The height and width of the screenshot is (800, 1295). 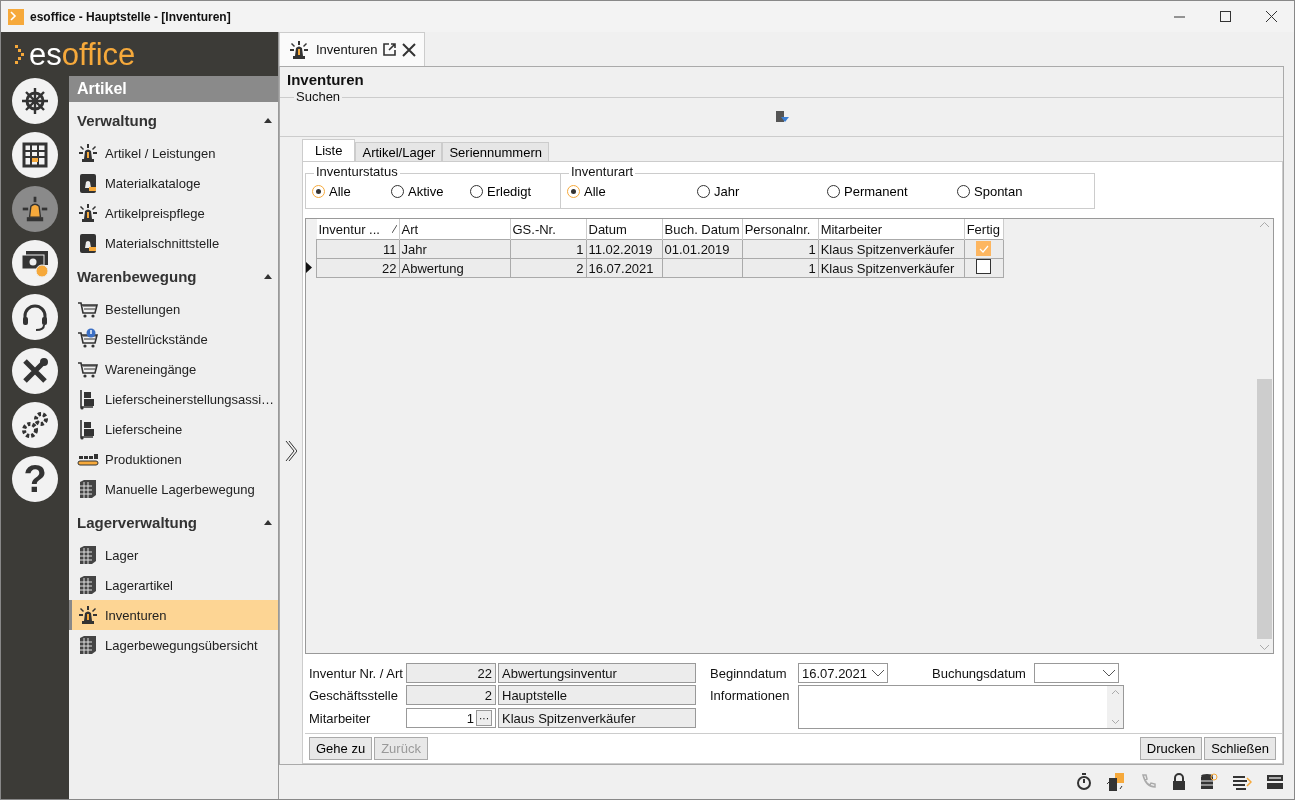 I want to click on group-label: Inventurstatus, so click(x=357, y=171).